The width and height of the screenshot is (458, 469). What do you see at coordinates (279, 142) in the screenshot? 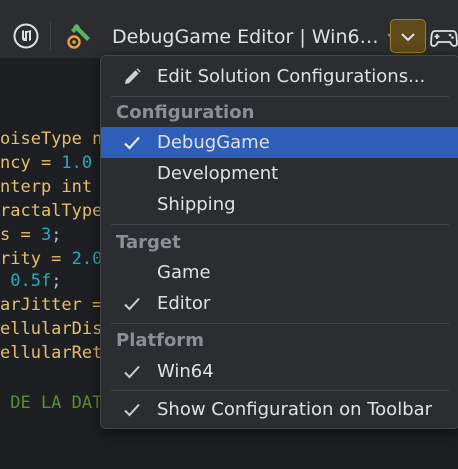
I see `menu-item-debuggame: DebugGame` at bounding box center [279, 142].